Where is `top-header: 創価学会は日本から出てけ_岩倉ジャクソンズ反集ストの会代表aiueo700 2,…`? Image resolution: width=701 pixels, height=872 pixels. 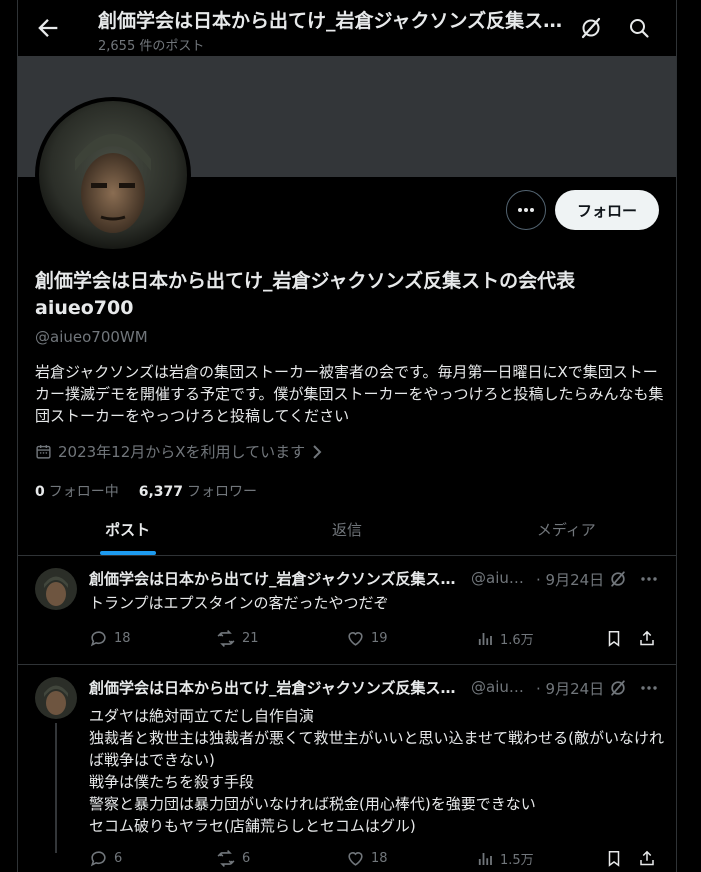 top-header: 創価学会は日本から出てけ_岩倉ジャクソンズ反集ストの会代表aiueo700 2,… is located at coordinates (347, 28).